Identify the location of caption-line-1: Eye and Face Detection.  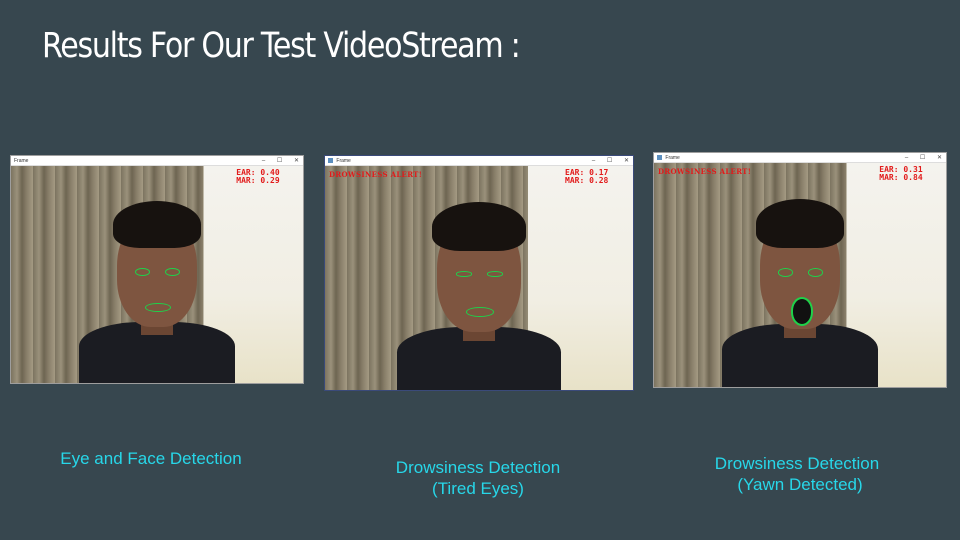
(151, 458).